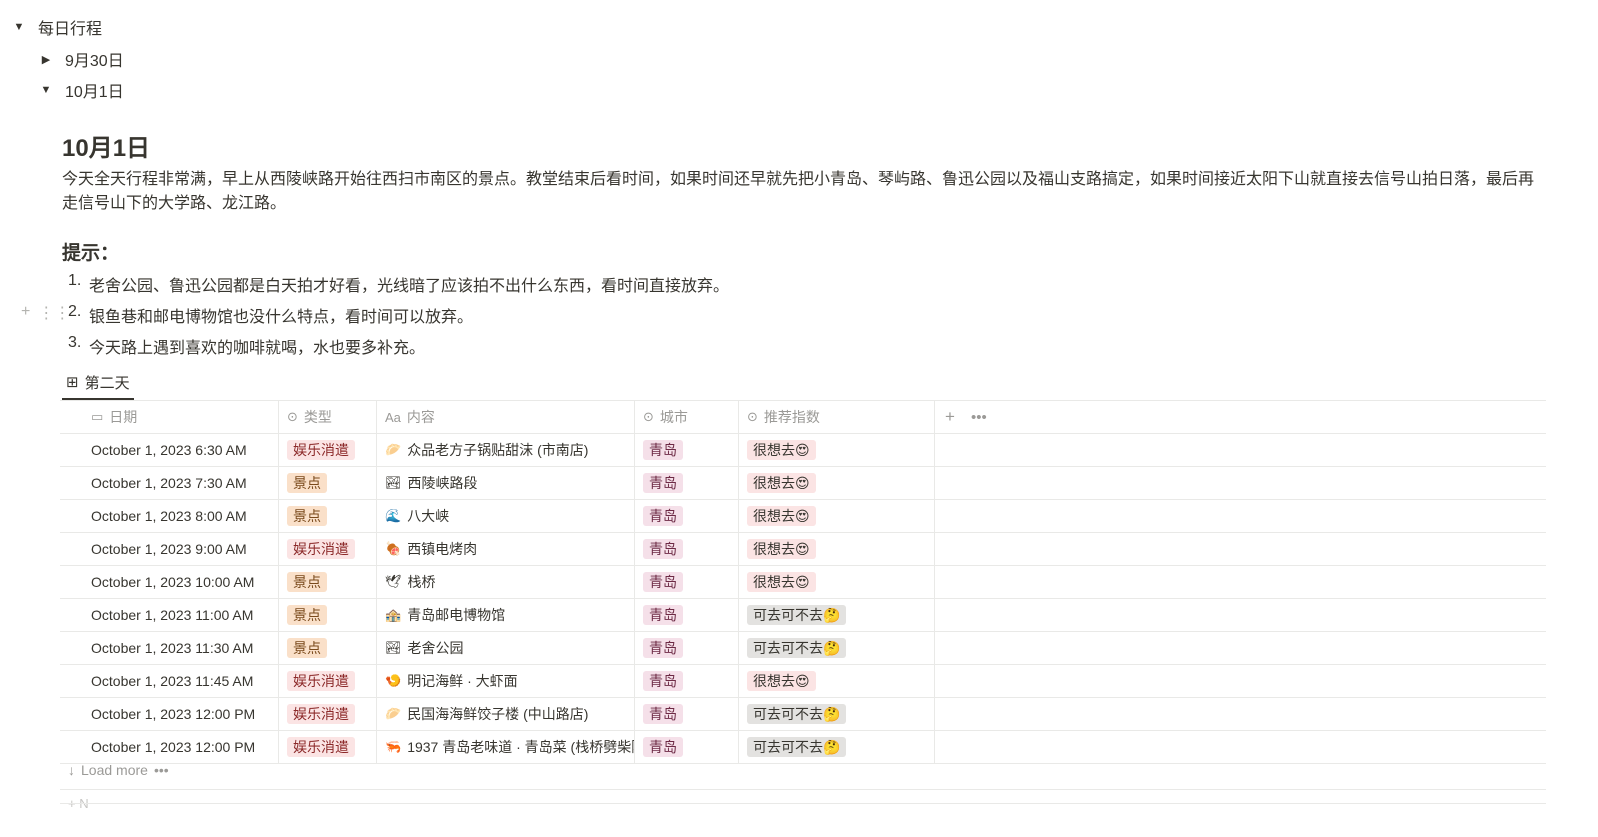  I want to click on content-title: 西陵峡路段, so click(443, 483).